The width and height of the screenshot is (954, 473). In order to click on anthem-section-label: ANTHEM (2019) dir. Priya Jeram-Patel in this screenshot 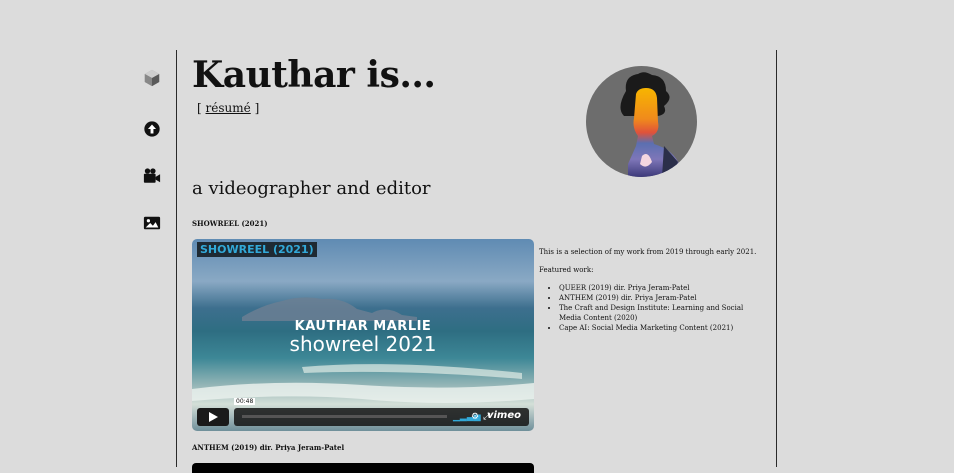, I will do `click(268, 447)`.